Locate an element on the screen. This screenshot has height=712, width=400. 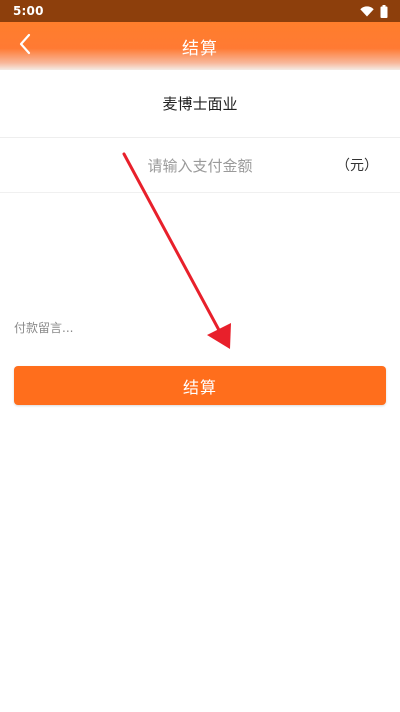
payment-remark-input is located at coordinates (199, 328).